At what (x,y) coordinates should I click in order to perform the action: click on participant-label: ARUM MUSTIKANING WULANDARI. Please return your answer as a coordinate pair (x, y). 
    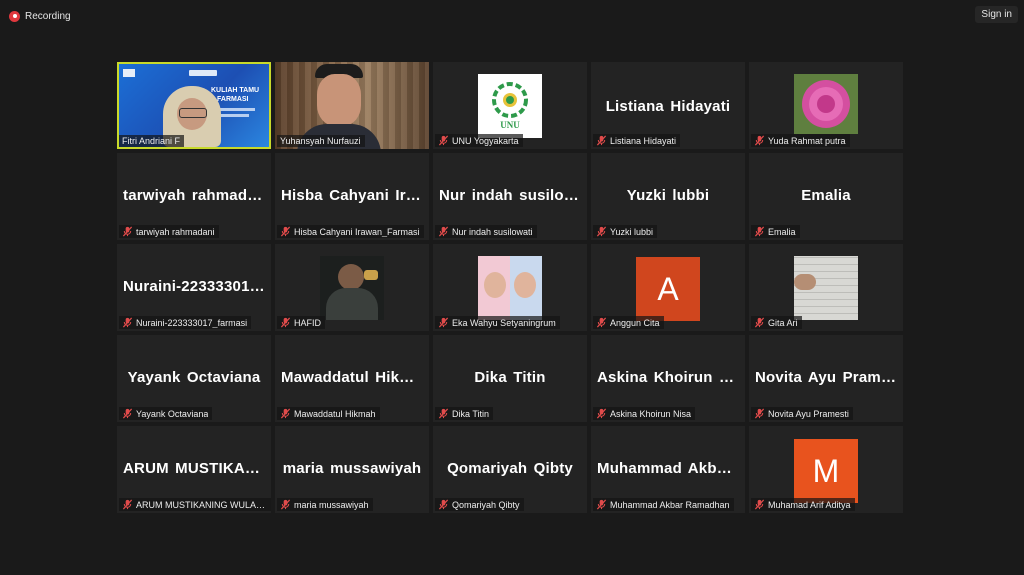
    Looking at the image, I should click on (195, 504).